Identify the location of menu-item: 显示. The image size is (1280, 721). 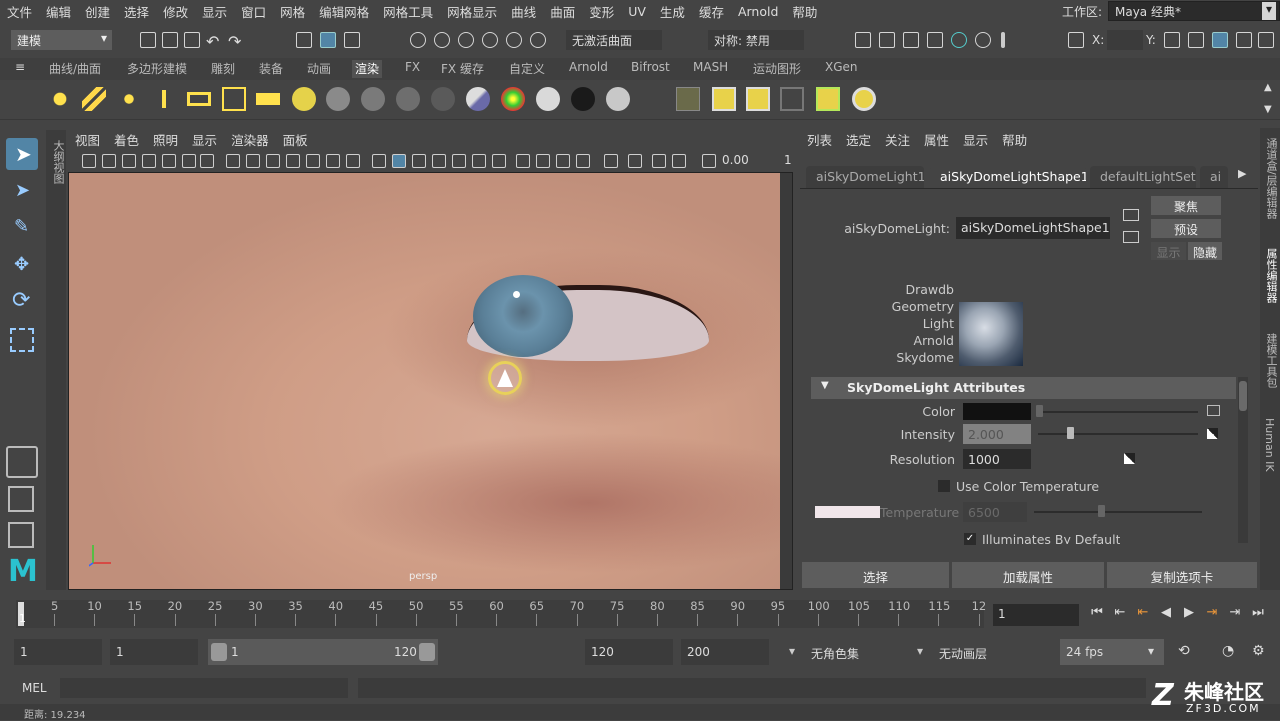
(214, 11).